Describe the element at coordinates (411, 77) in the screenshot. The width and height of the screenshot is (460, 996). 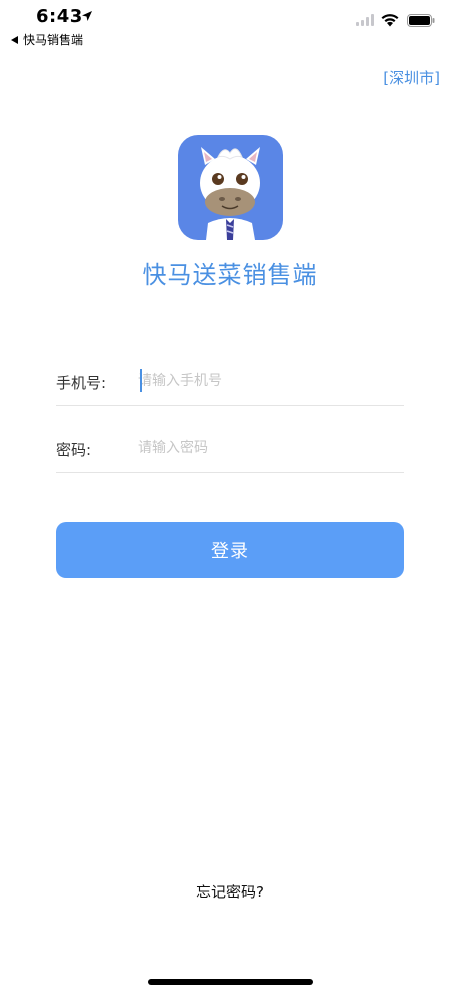
I see `city-selector-link: [深圳市]` at that location.